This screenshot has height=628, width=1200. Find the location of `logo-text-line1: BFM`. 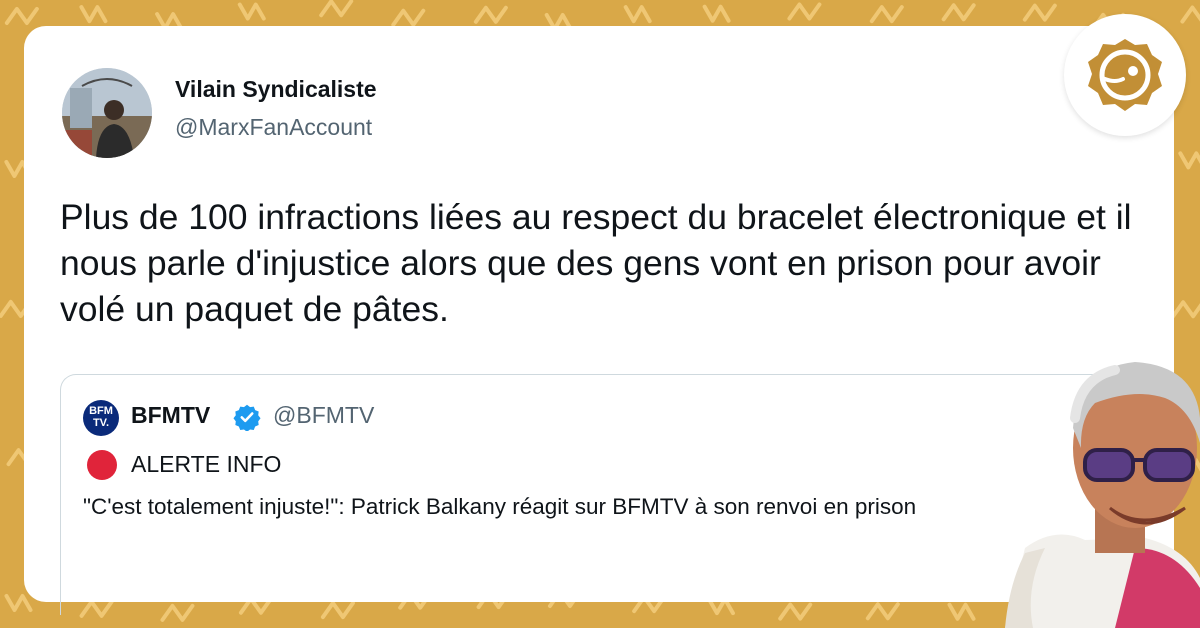

logo-text-line1: BFM is located at coordinates (101, 411).